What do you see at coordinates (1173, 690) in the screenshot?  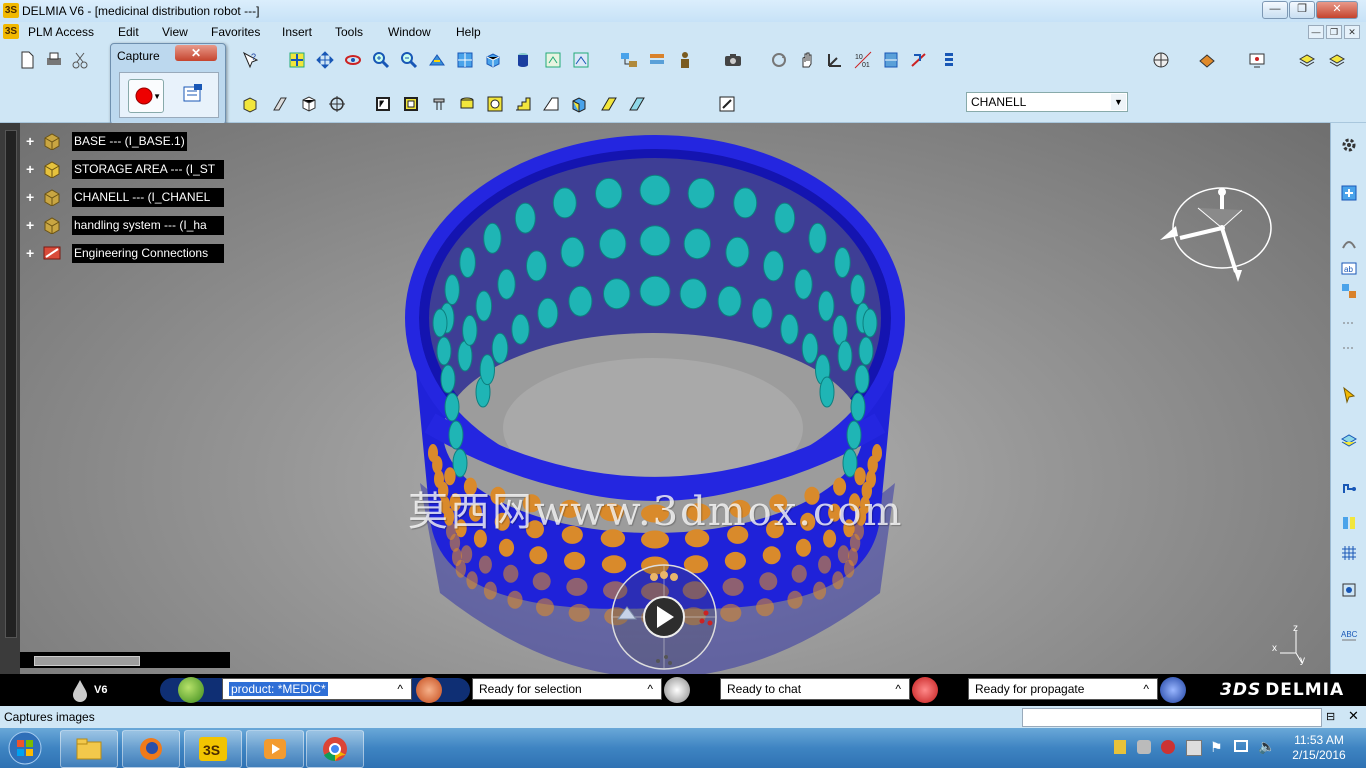 I see `community-icon` at bounding box center [1173, 690].